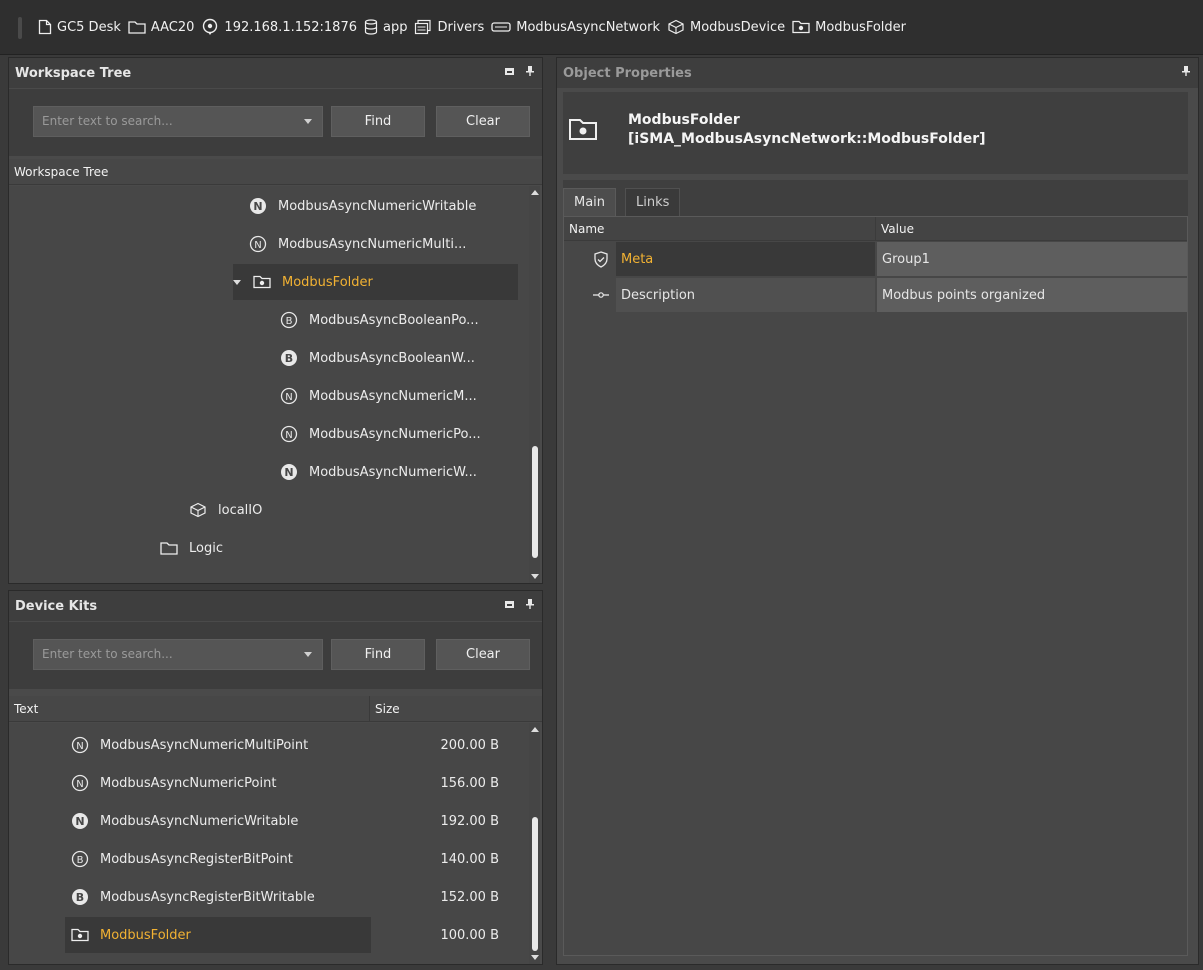  Describe the element at coordinates (298, 859) in the screenshot. I see `list-item: B ModbusAsyncRegisterBitPoint 140.00 B` at that location.